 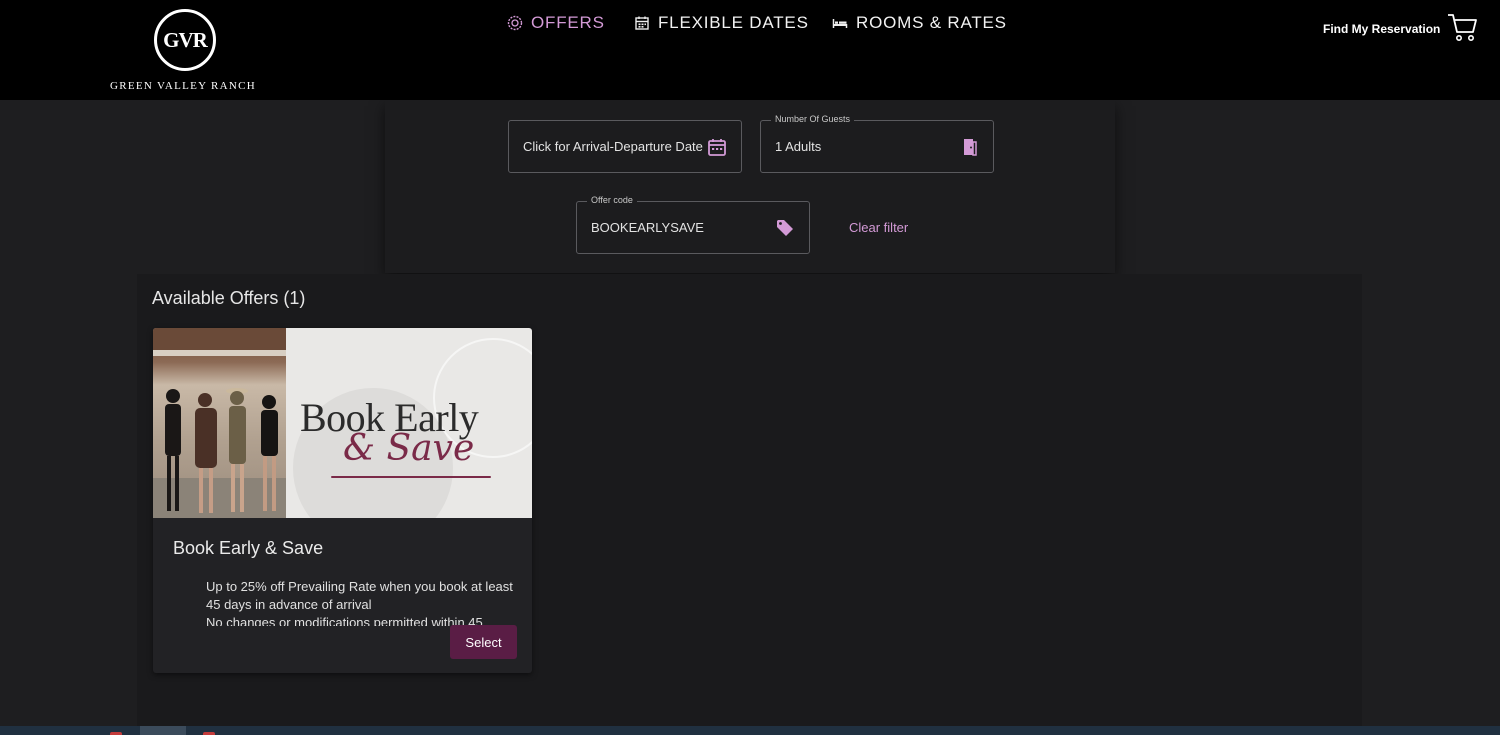 What do you see at coordinates (483, 642) in the screenshot?
I see `select-offer-button: Select` at bounding box center [483, 642].